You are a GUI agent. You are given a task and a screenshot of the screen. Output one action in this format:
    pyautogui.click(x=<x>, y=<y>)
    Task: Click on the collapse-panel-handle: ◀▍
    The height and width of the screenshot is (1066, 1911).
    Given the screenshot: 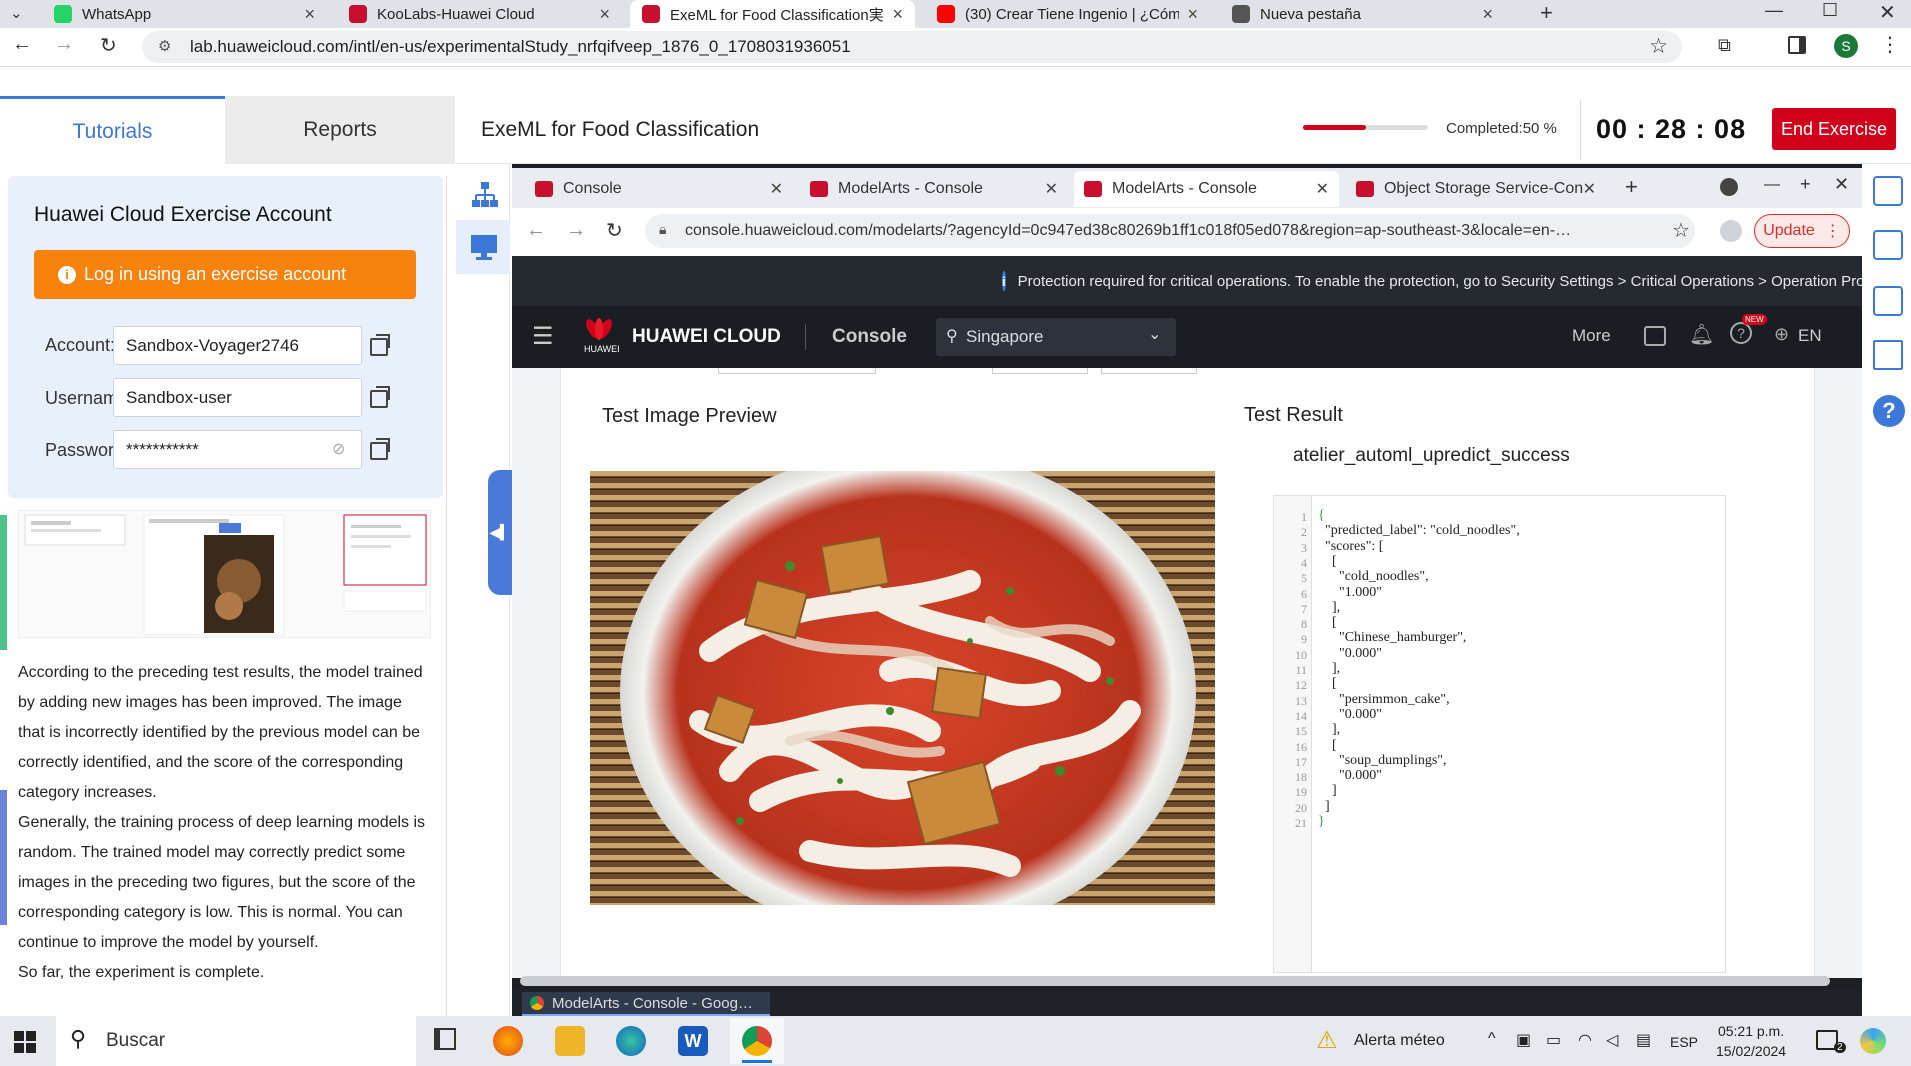 What is the action you would take?
    pyautogui.click(x=500, y=532)
    